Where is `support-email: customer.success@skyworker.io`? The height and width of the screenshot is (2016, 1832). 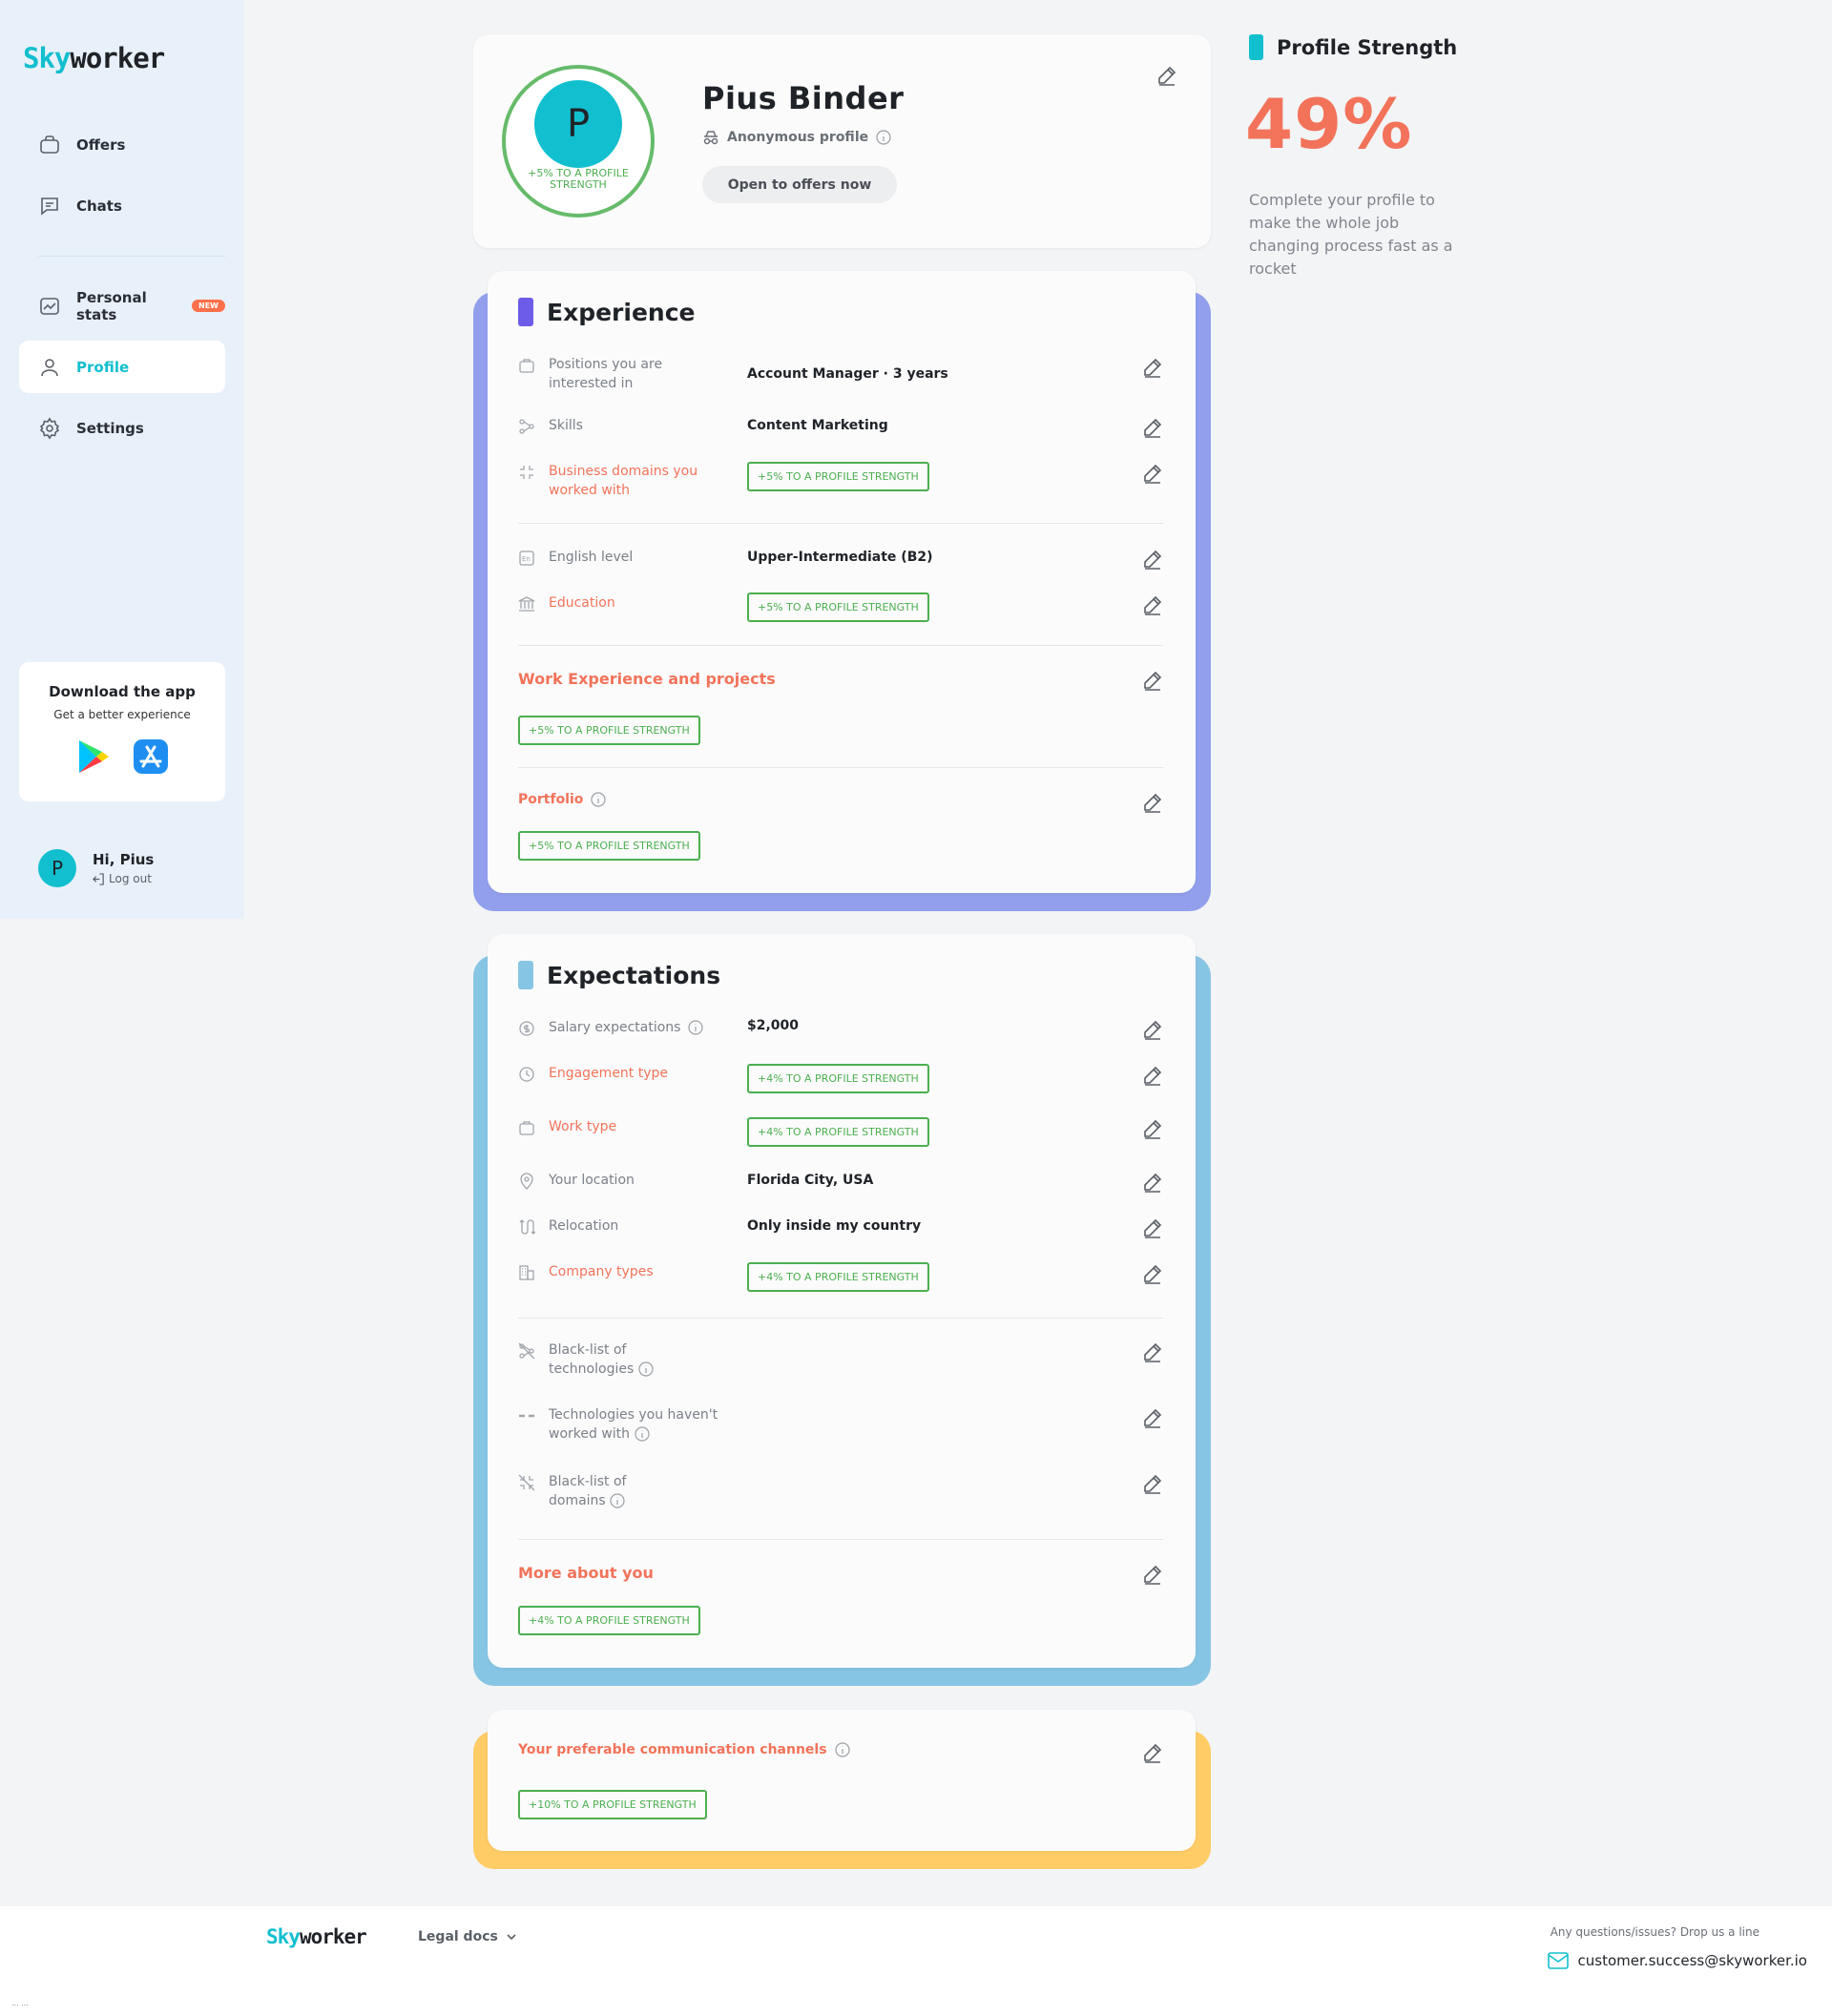 support-email: customer.success@skyworker.io is located at coordinates (1692, 1960).